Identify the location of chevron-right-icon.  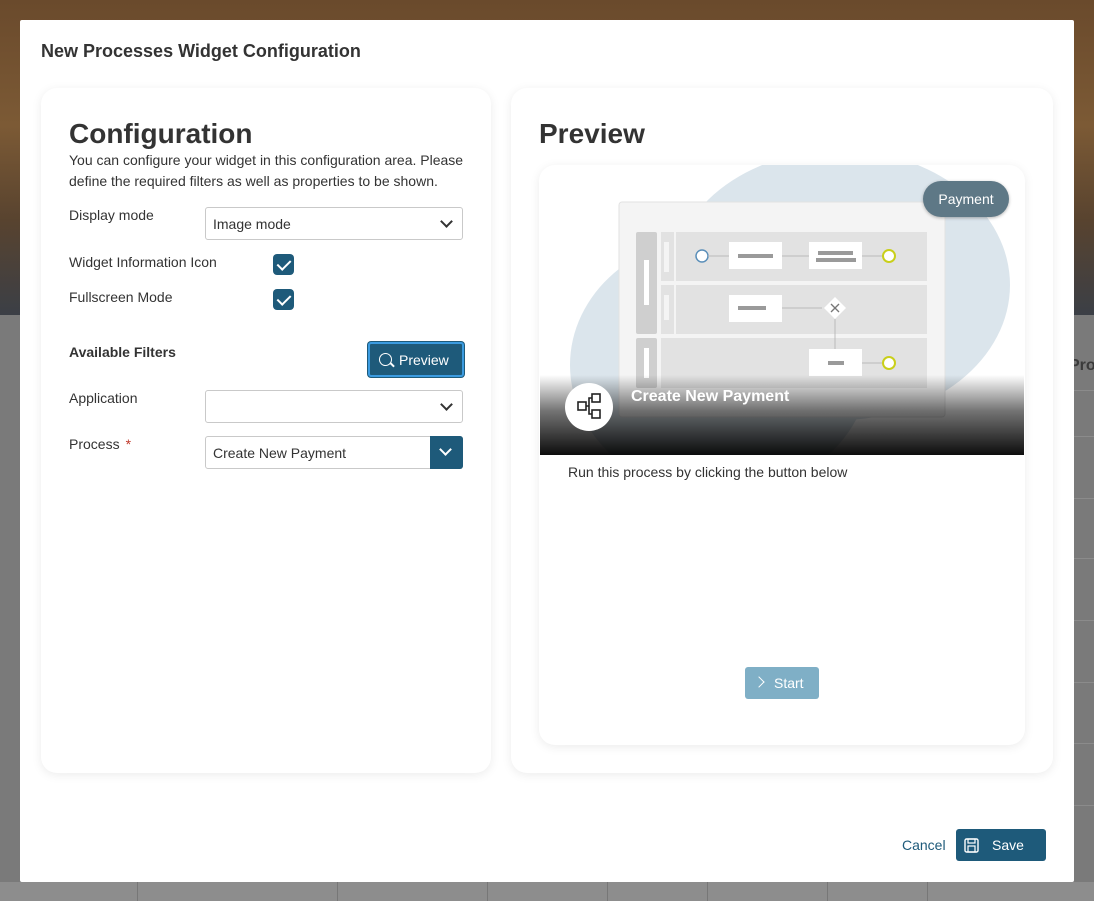
(759, 682).